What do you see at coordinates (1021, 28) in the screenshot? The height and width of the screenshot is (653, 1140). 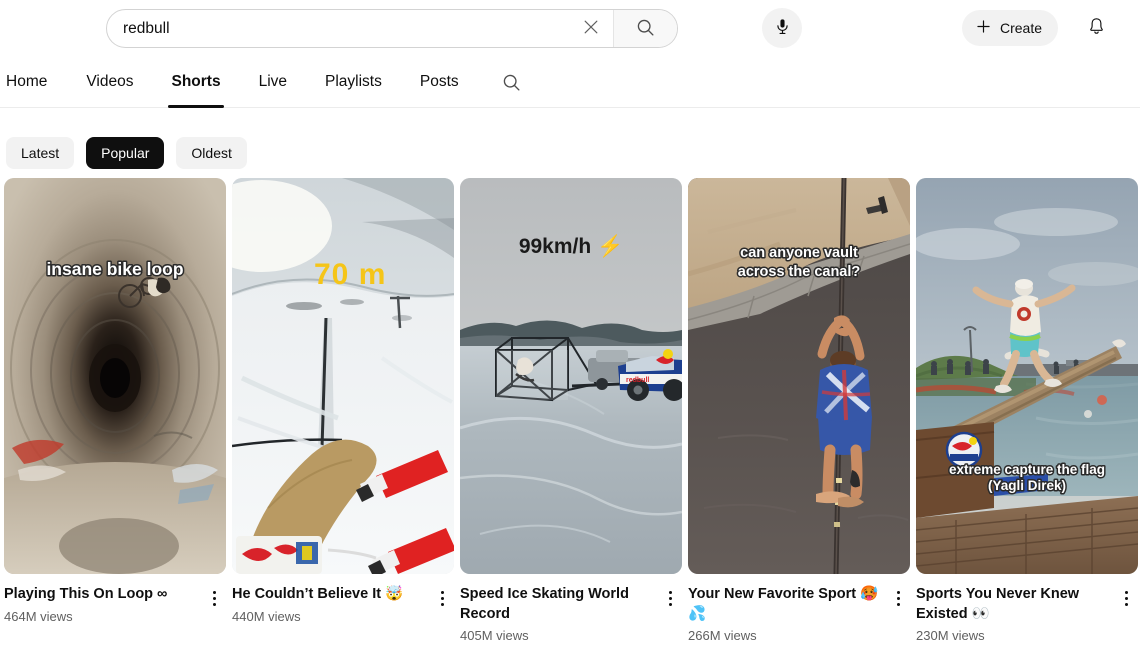 I see `create-button-label: Create` at bounding box center [1021, 28].